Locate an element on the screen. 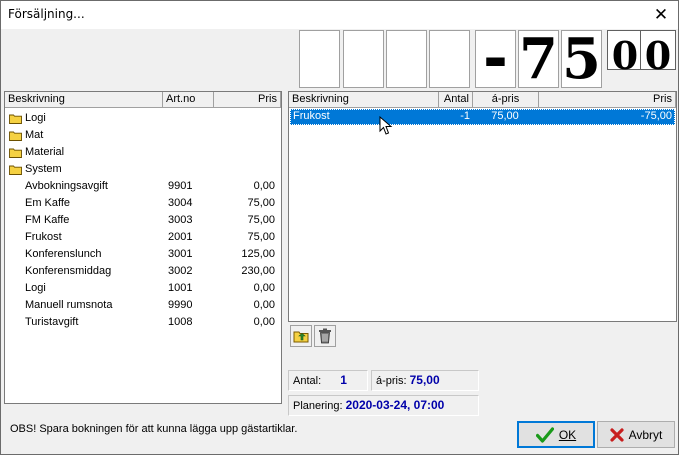 The image size is (679, 455). planering-info: Planering: 2020-03-24, 07:00 is located at coordinates (383, 405).